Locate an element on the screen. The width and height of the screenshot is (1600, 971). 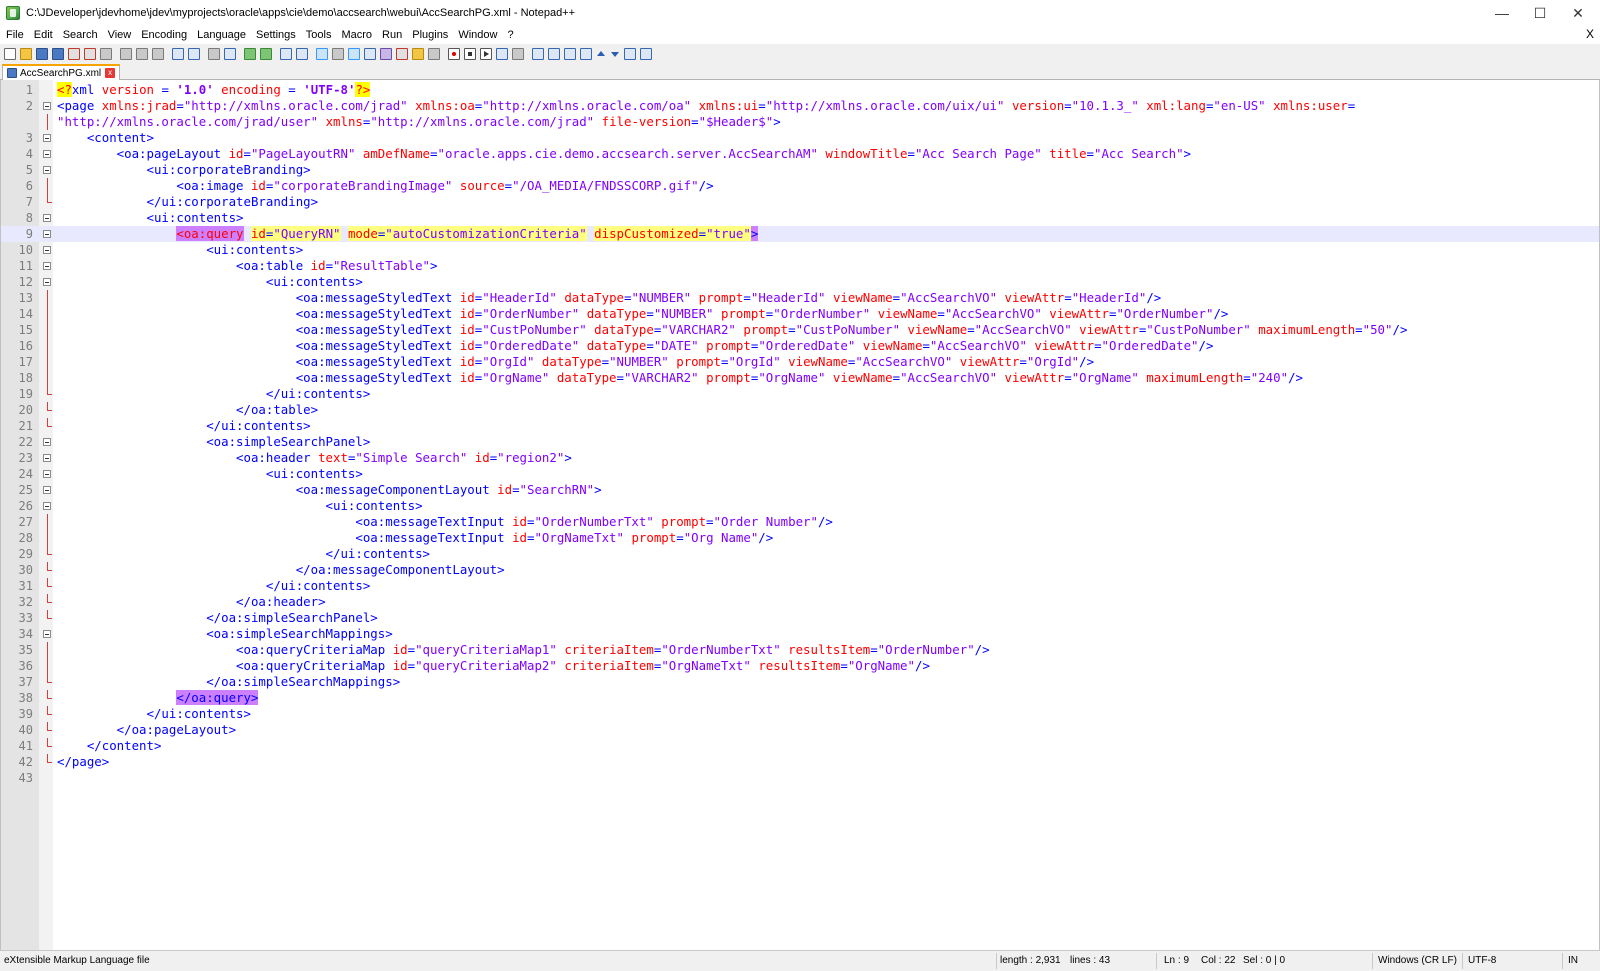
stop-record-icon is located at coordinates (470, 54).